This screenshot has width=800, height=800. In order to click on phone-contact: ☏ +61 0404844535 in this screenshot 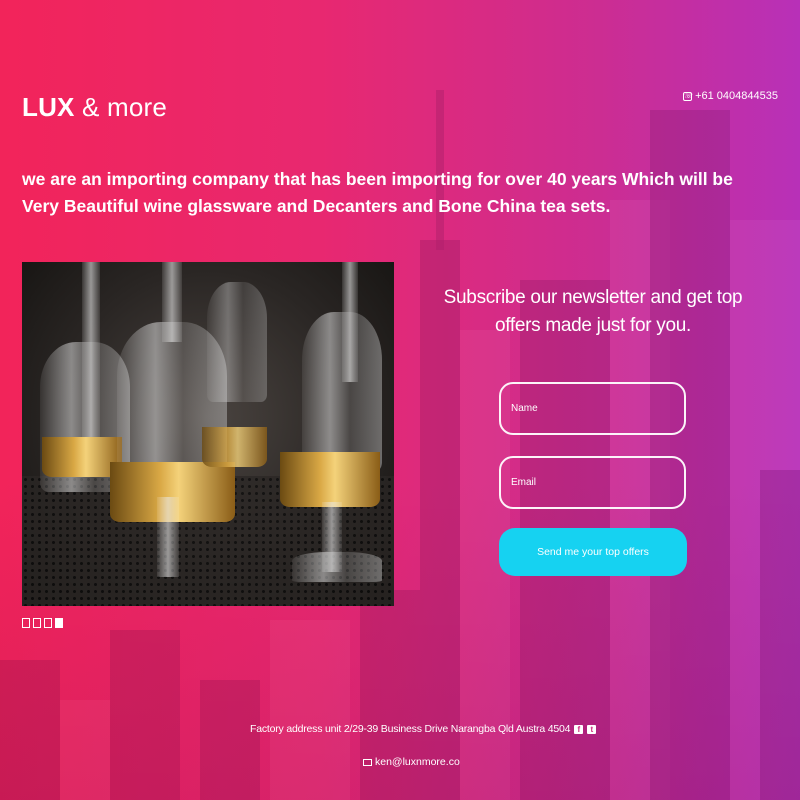, I will do `click(730, 96)`.